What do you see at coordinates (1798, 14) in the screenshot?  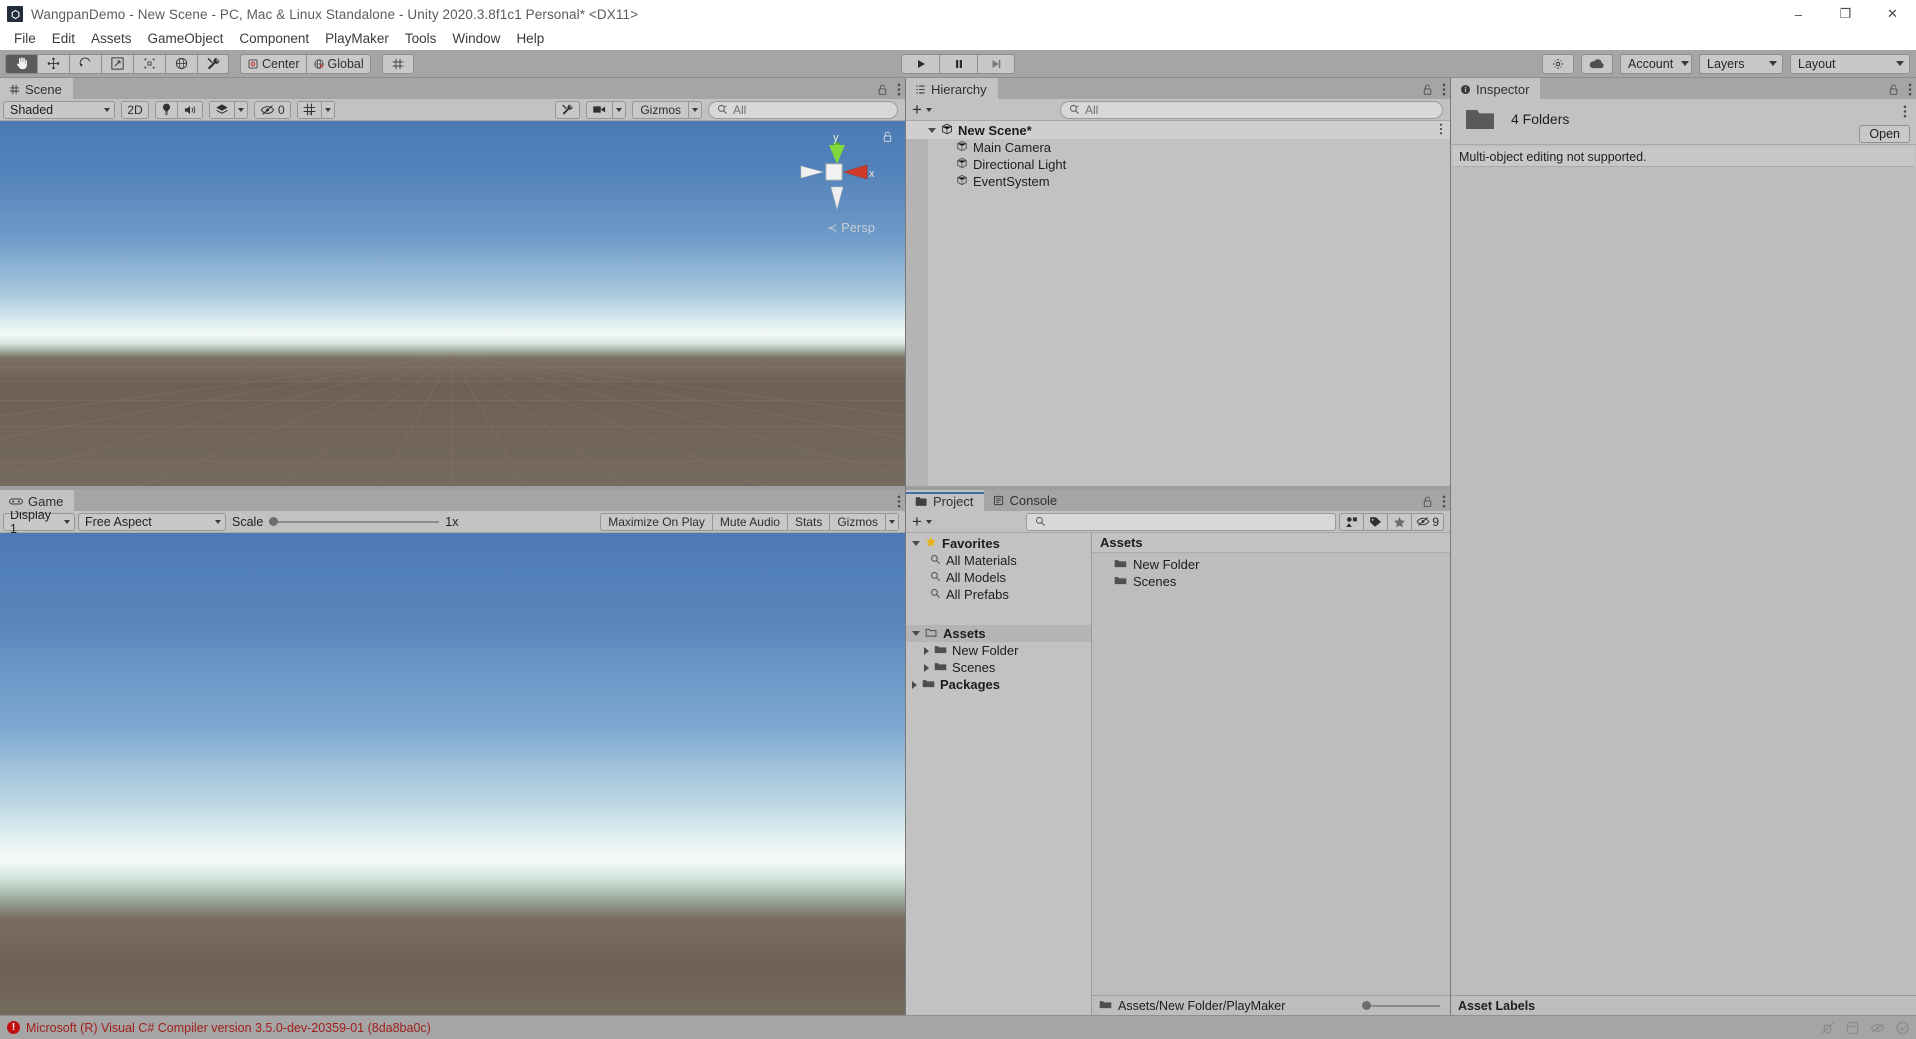 I see `minimize-button: –` at bounding box center [1798, 14].